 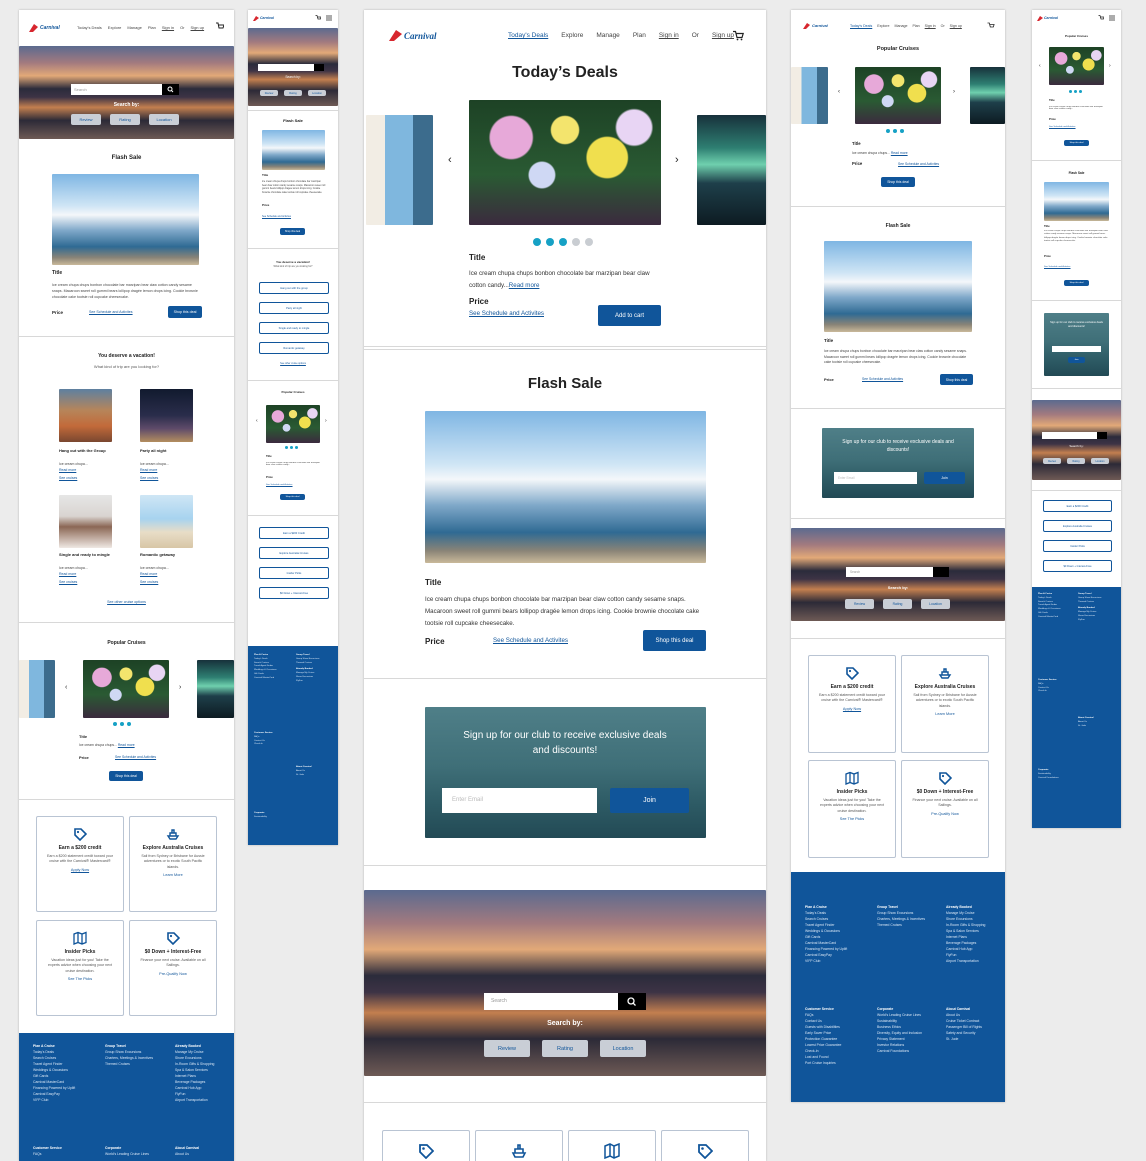 What do you see at coordinates (294, 328) in the screenshot?
I see `trip-option-button: Single and ready to mingle` at bounding box center [294, 328].